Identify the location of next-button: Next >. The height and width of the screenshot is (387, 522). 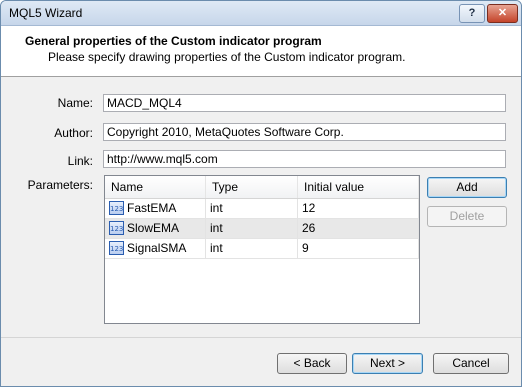
(387, 363).